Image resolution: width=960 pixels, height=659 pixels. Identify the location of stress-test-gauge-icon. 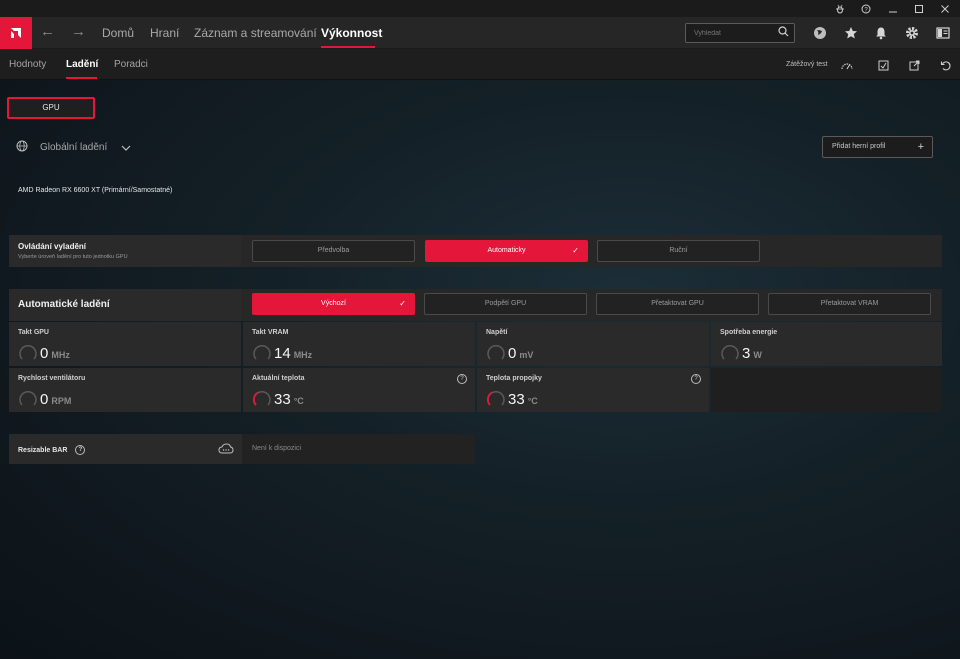
(847, 65).